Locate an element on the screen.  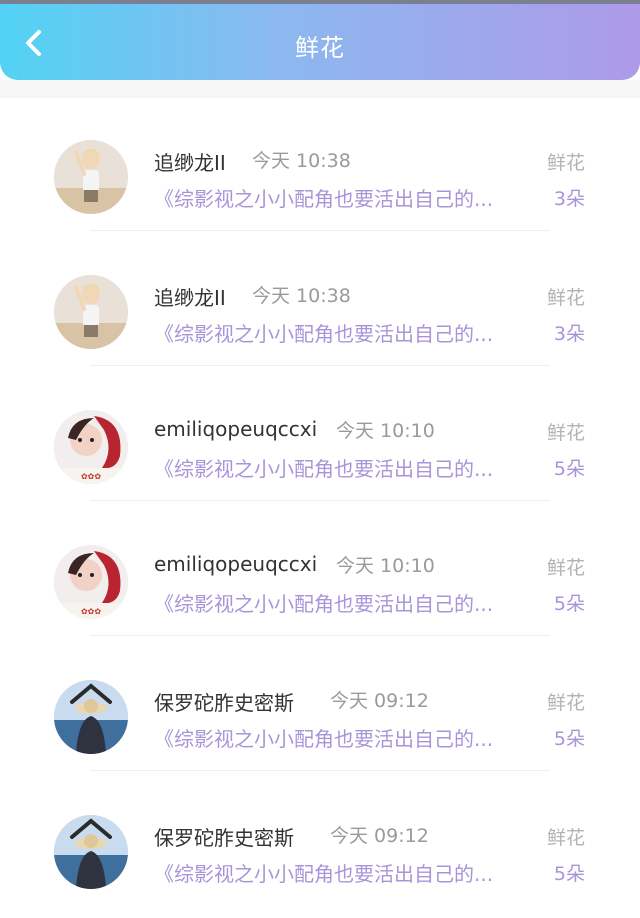
page-title: 鲜花 is located at coordinates (320, 48).